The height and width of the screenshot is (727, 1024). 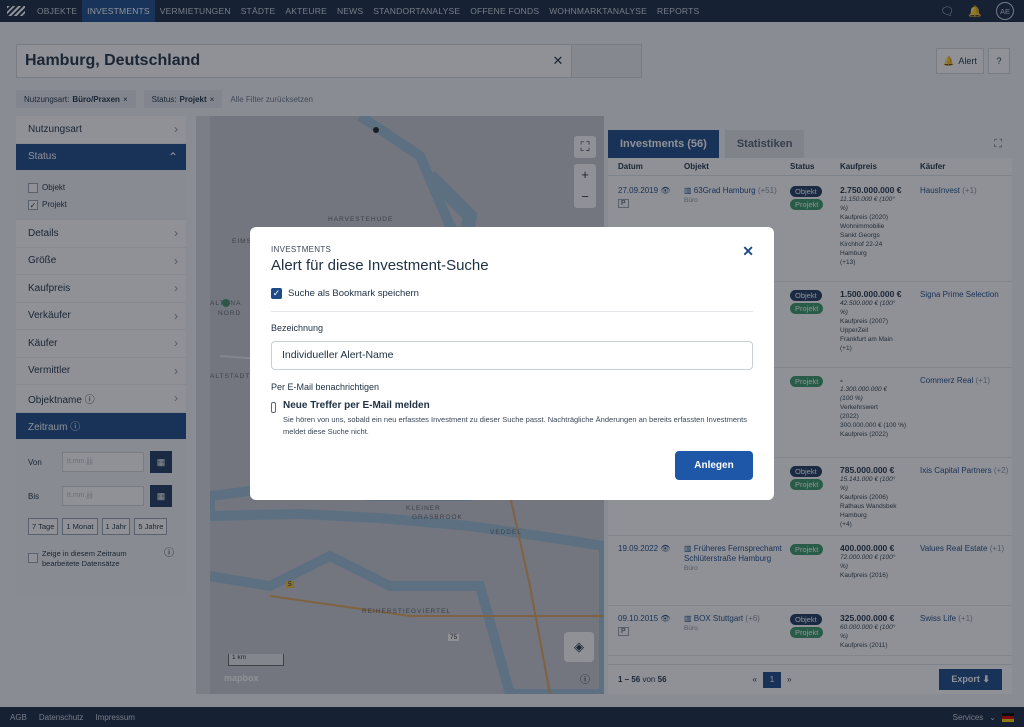 What do you see at coordinates (297, 328) in the screenshot?
I see `name-field-label: Bezeichnung` at bounding box center [297, 328].